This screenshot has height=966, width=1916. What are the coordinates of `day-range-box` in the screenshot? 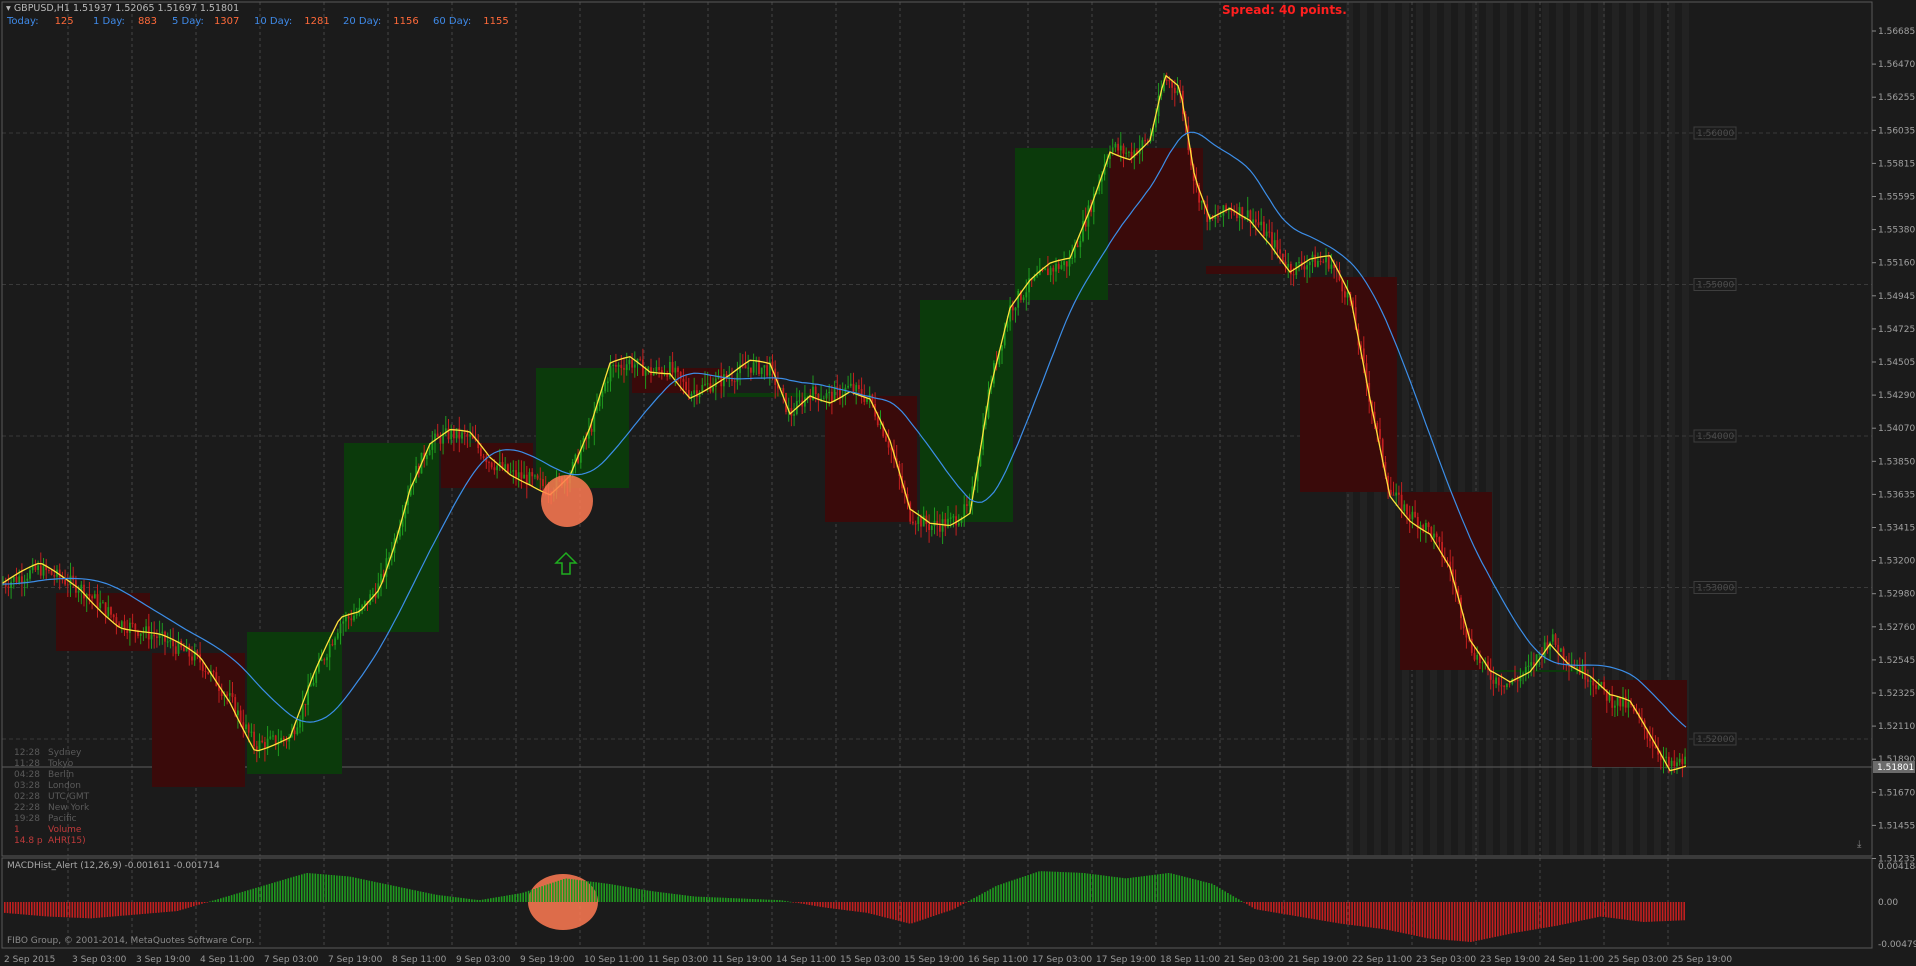 It's located at (1542, 671).